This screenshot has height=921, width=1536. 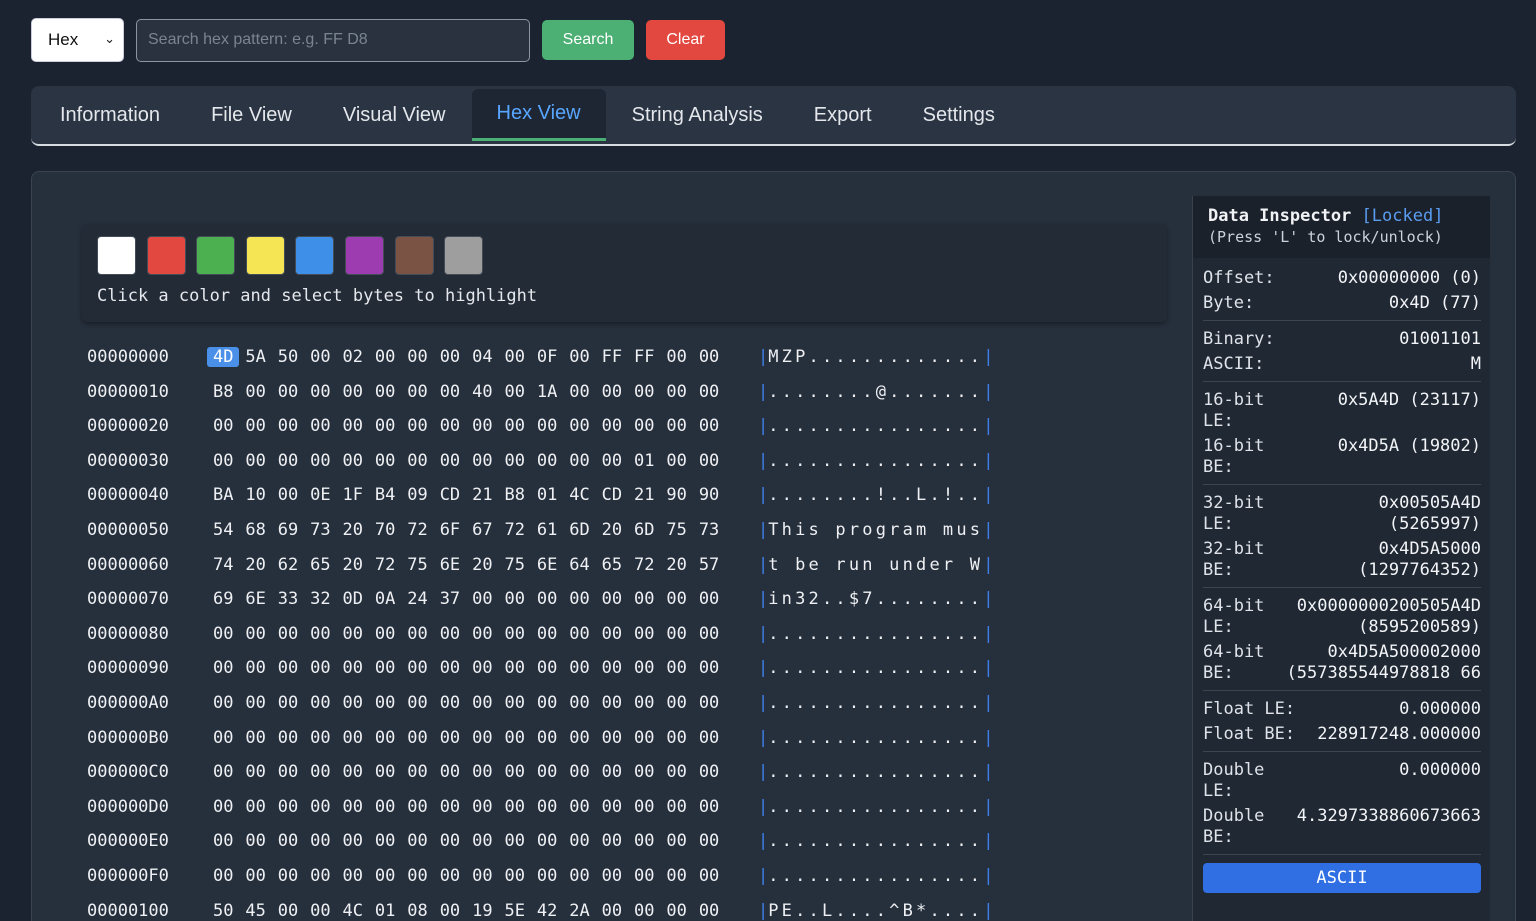 I want to click on hex-byte: 0F, so click(x=547, y=357).